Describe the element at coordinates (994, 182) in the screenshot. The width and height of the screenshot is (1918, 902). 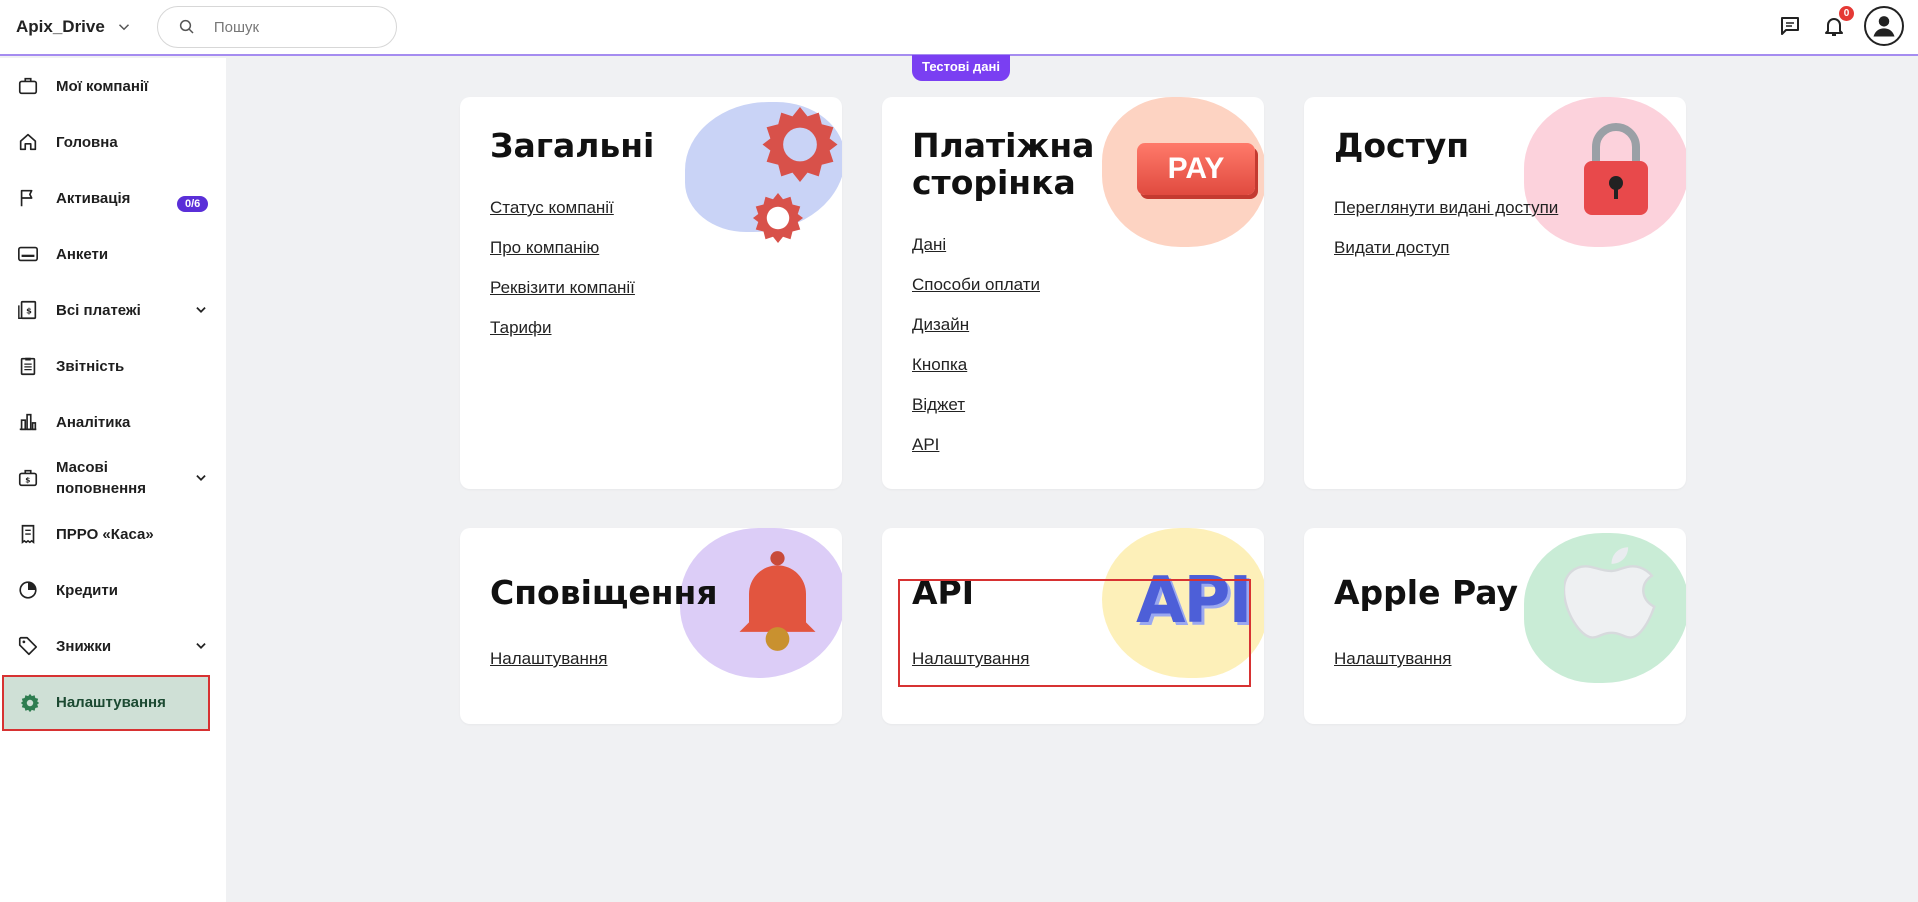
I see `card-title-line2: сторінка` at that location.